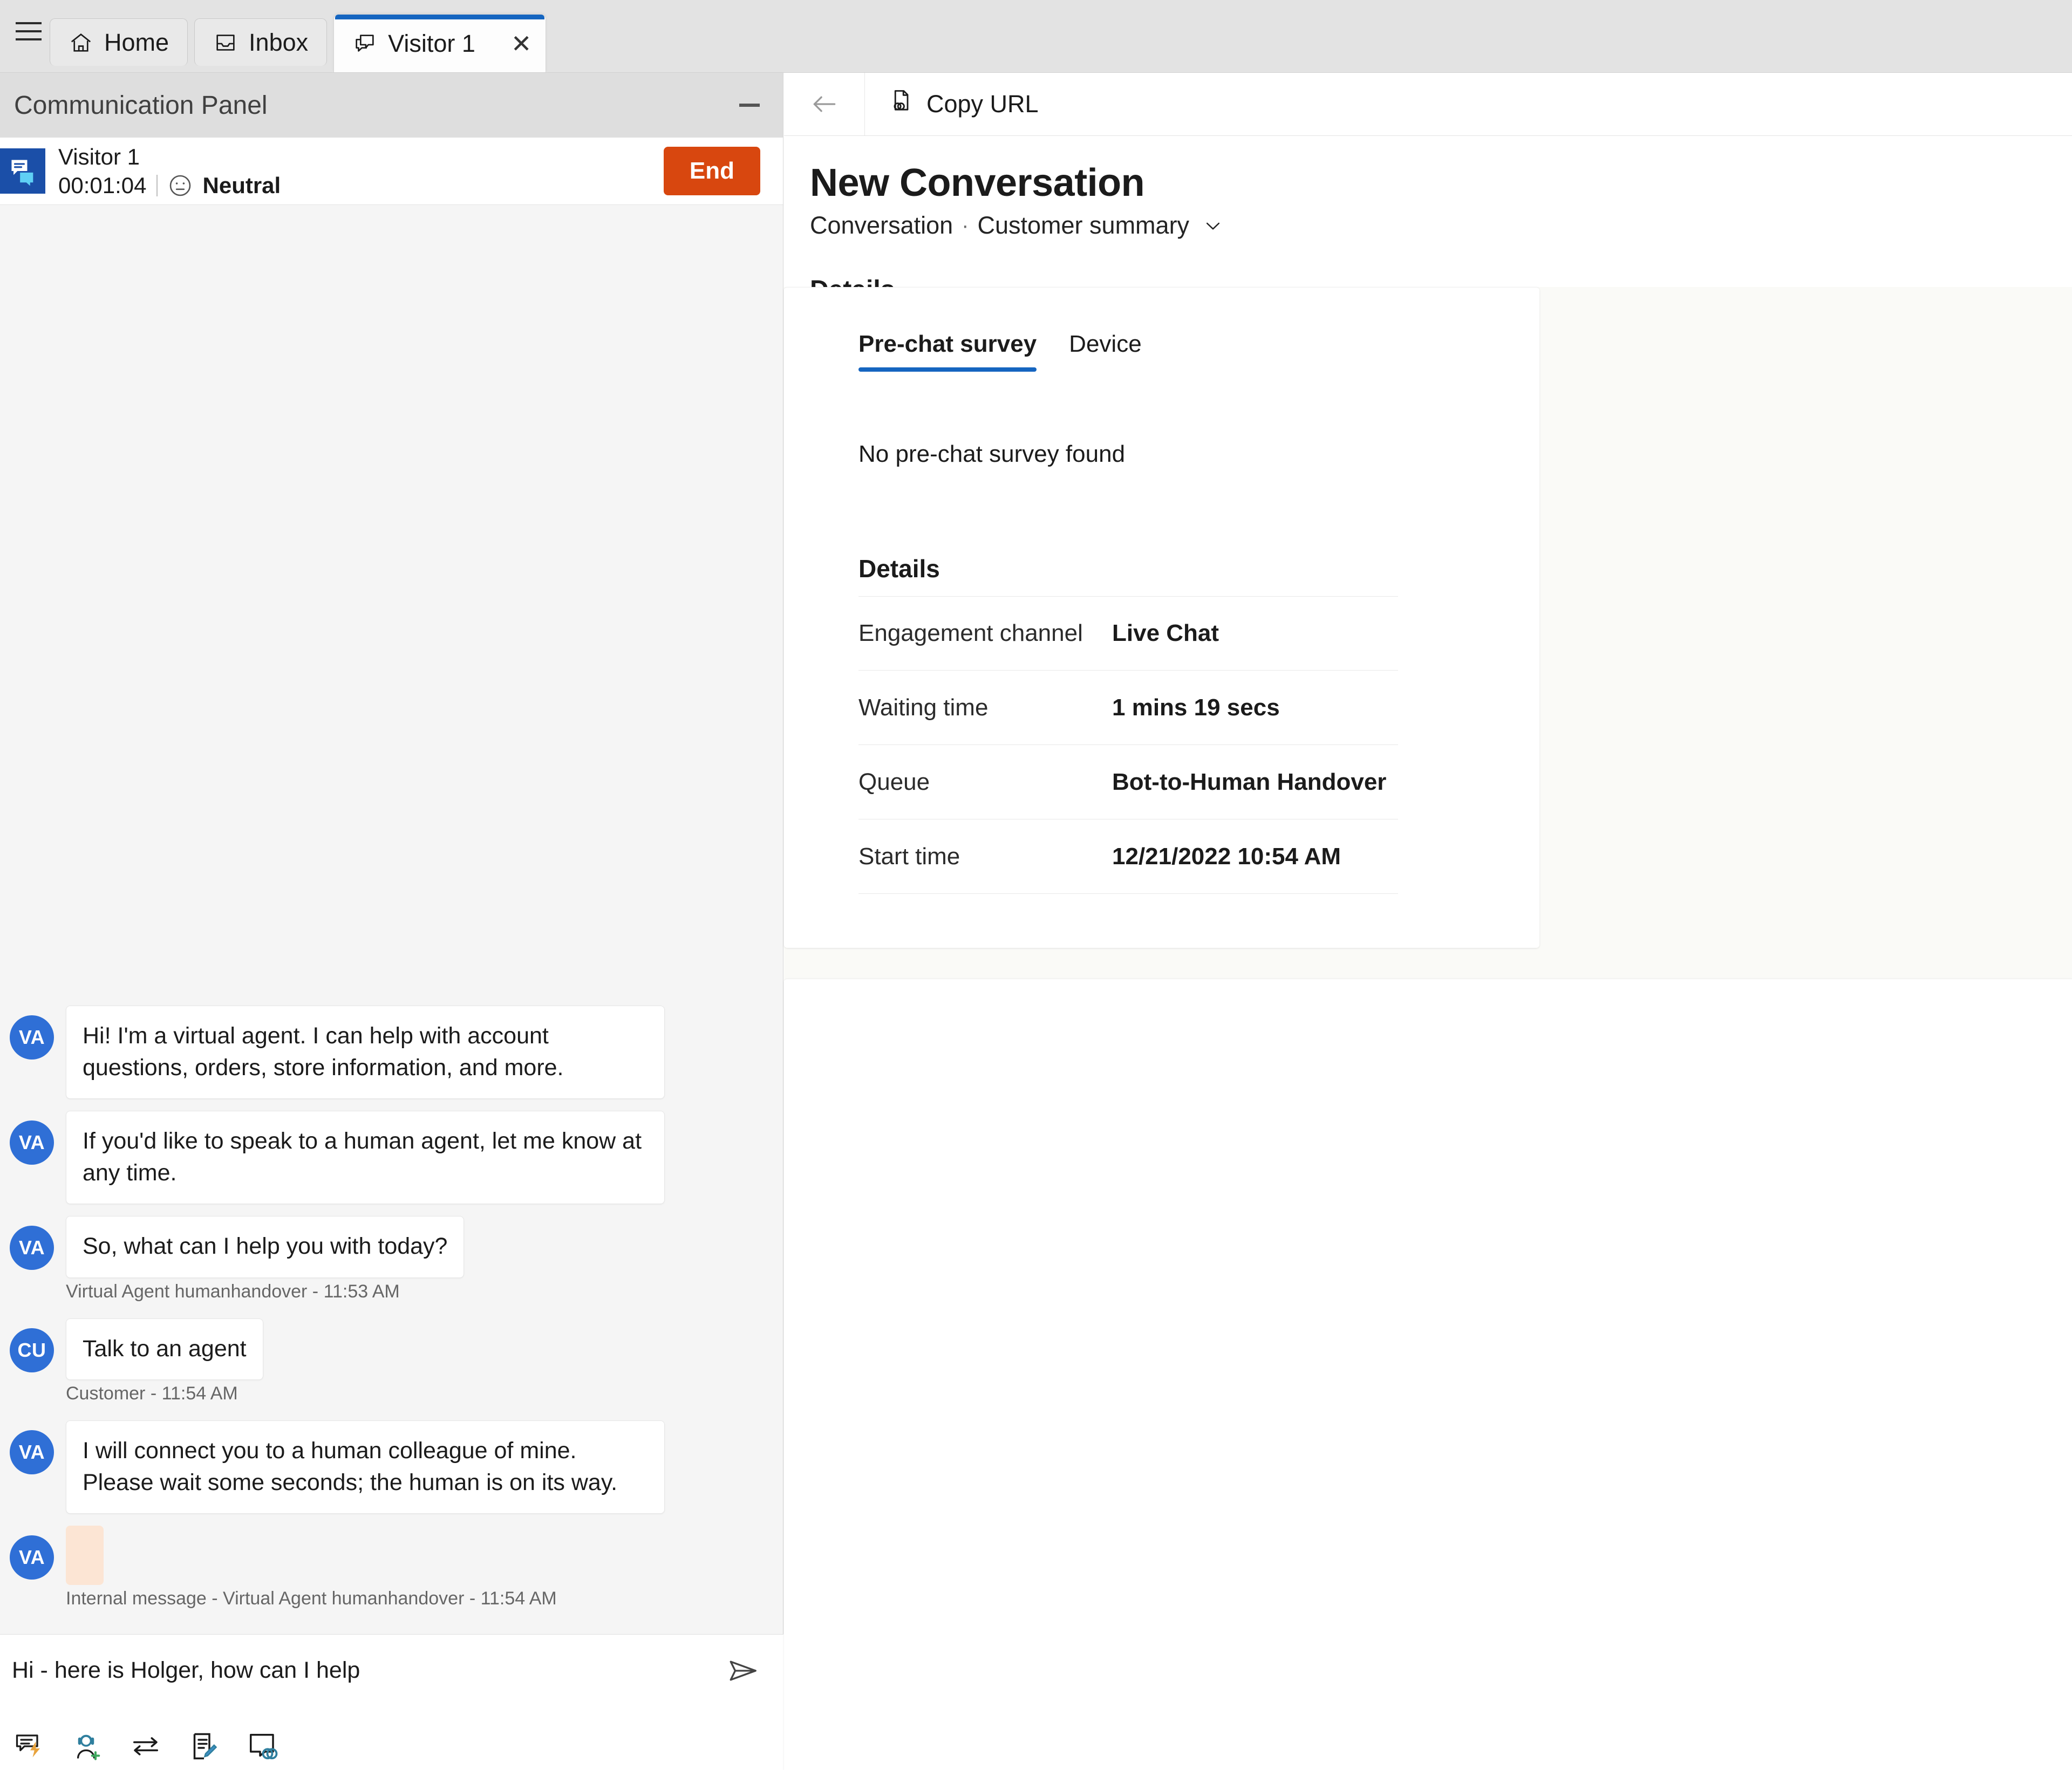 The width and height of the screenshot is (2072, 1770). Describe the element at coordinates (947, 351) in the screenshot. I see `sub-tab-pre-chat-survey: Pre-chat survey` at that location.